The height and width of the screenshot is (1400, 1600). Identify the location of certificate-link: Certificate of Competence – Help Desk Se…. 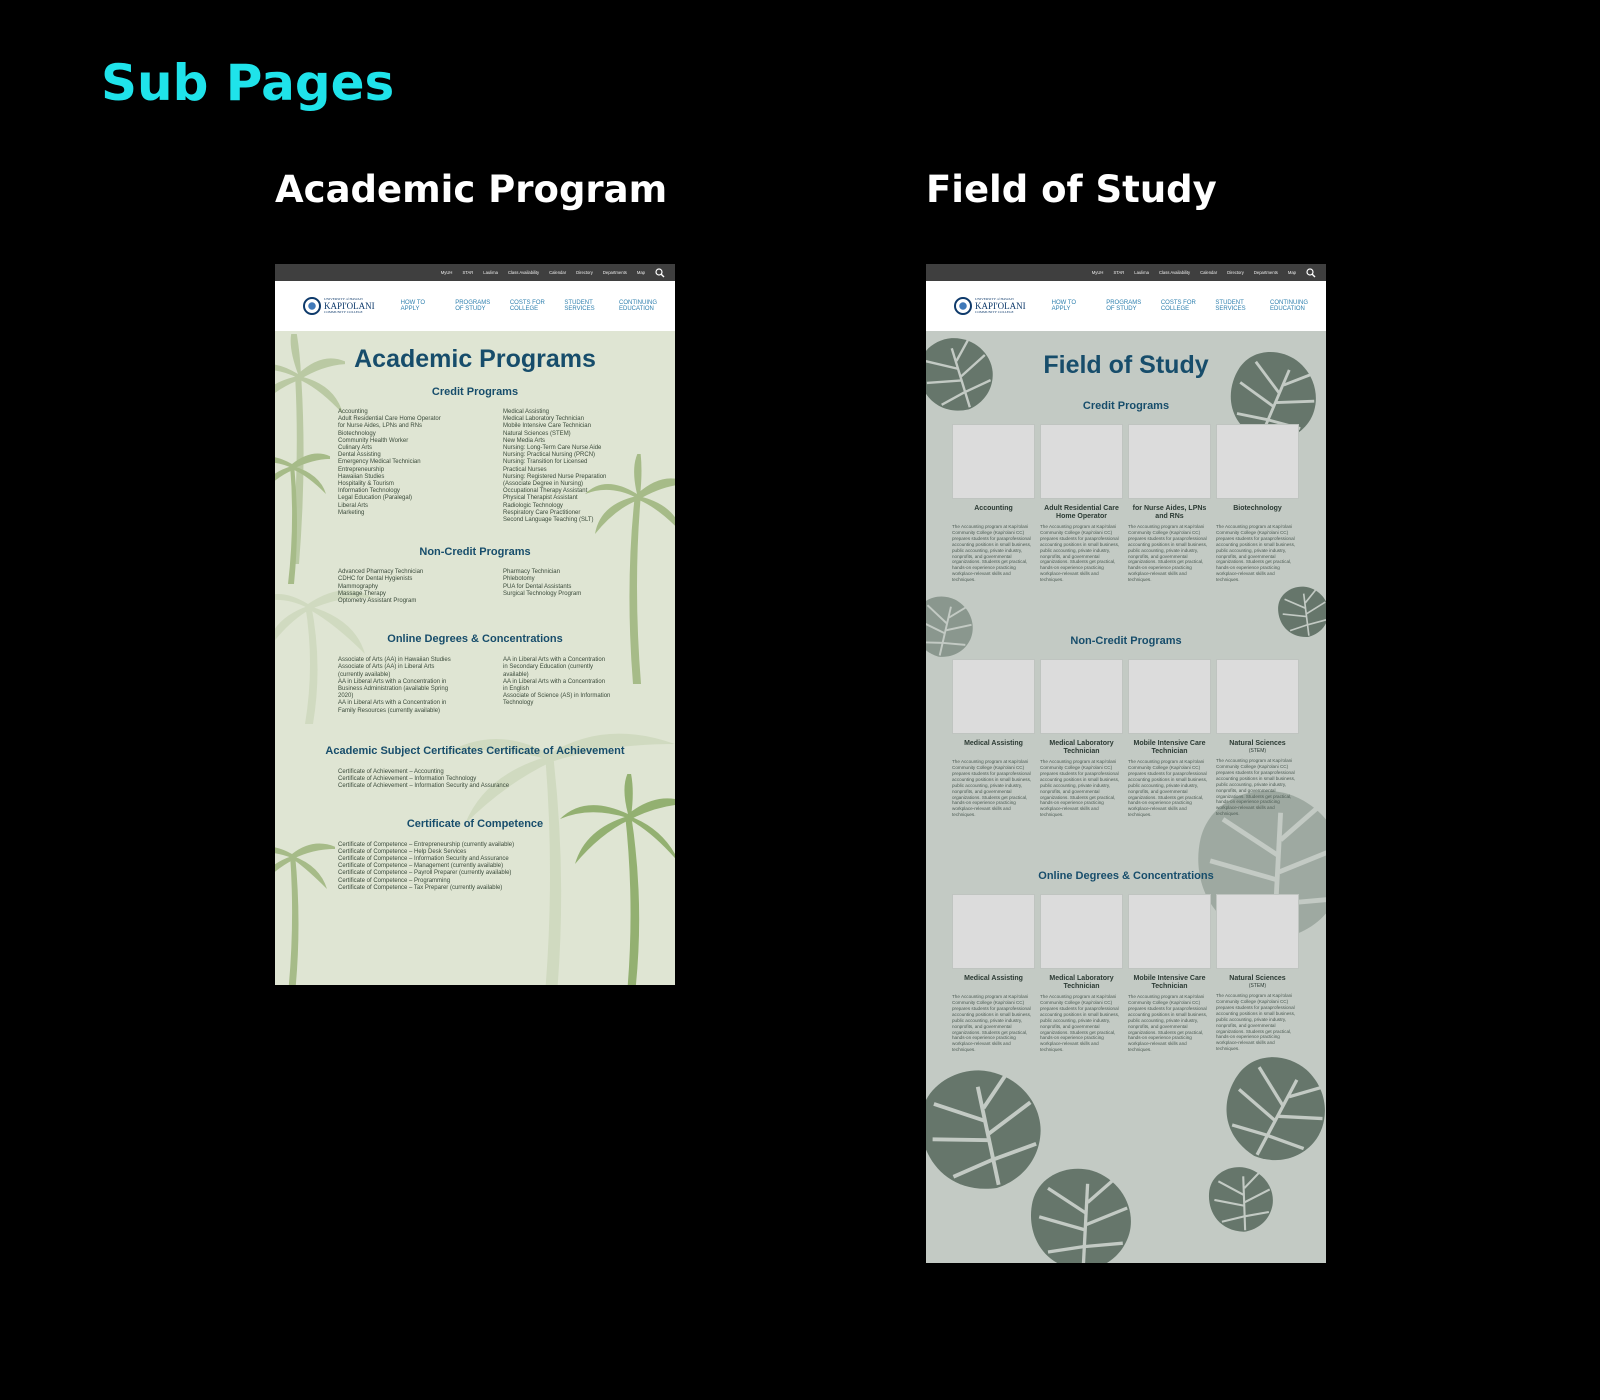
(506, 852).